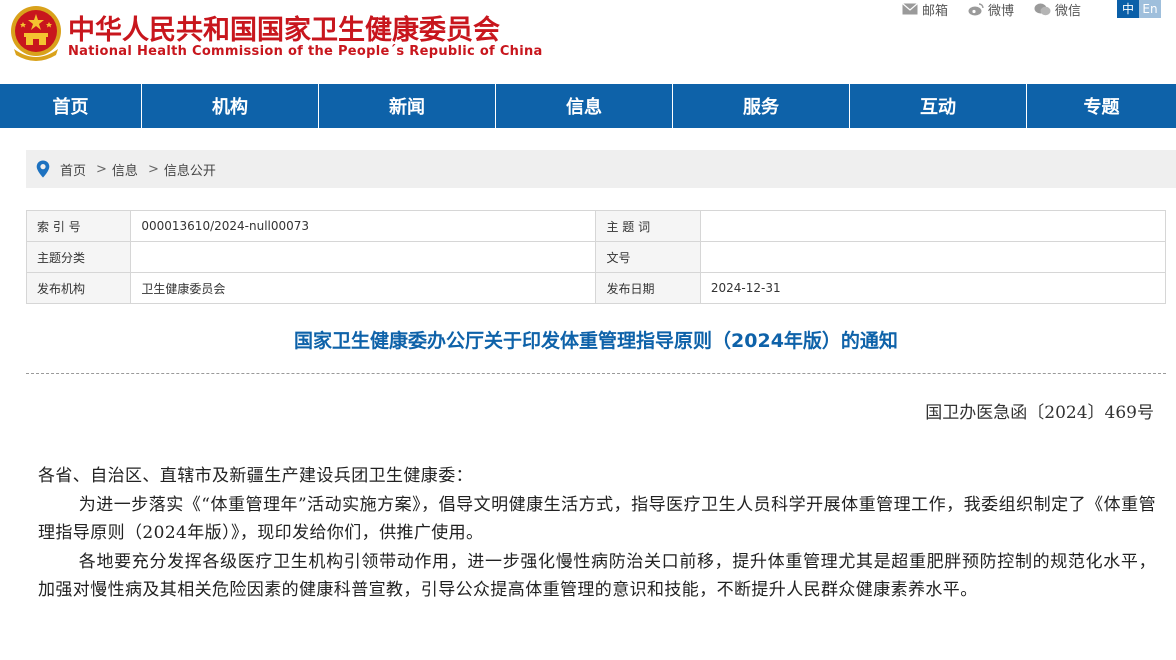  What do you see at coordinates (36, 34) in the screenshot?
I see `national-emblem-icon` at bounding box center [36, 34].